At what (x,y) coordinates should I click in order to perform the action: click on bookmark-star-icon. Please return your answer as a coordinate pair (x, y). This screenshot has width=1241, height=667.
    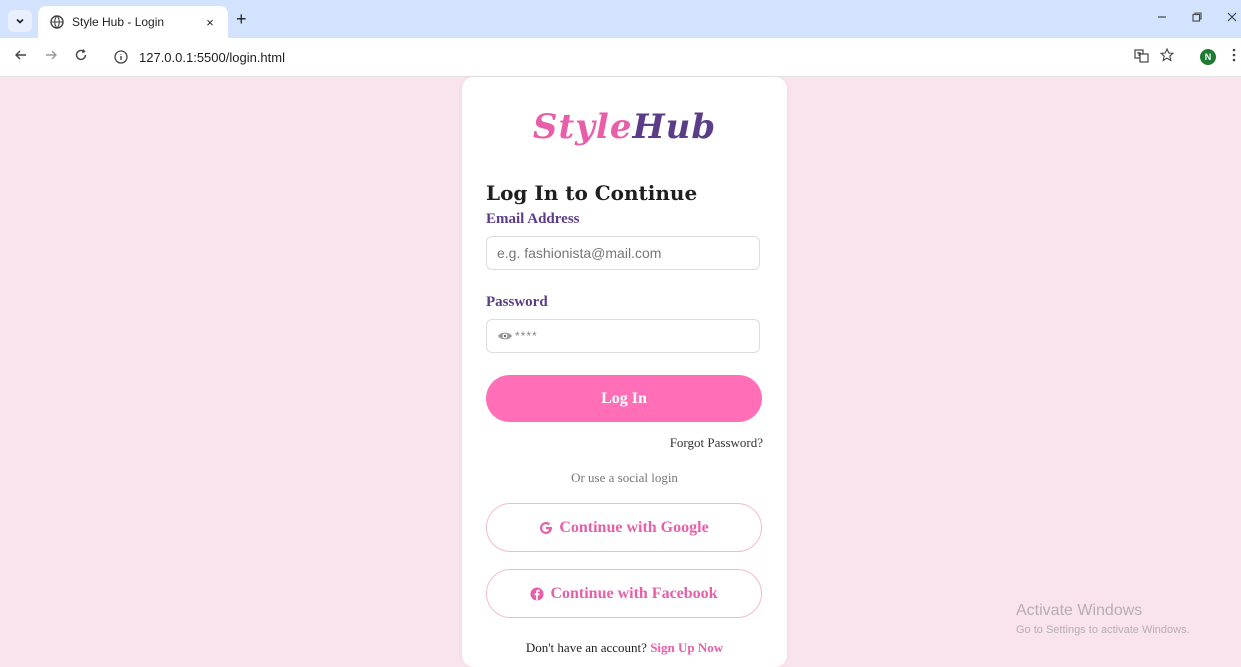
    Looking at the image, I should click on (1167, 56).